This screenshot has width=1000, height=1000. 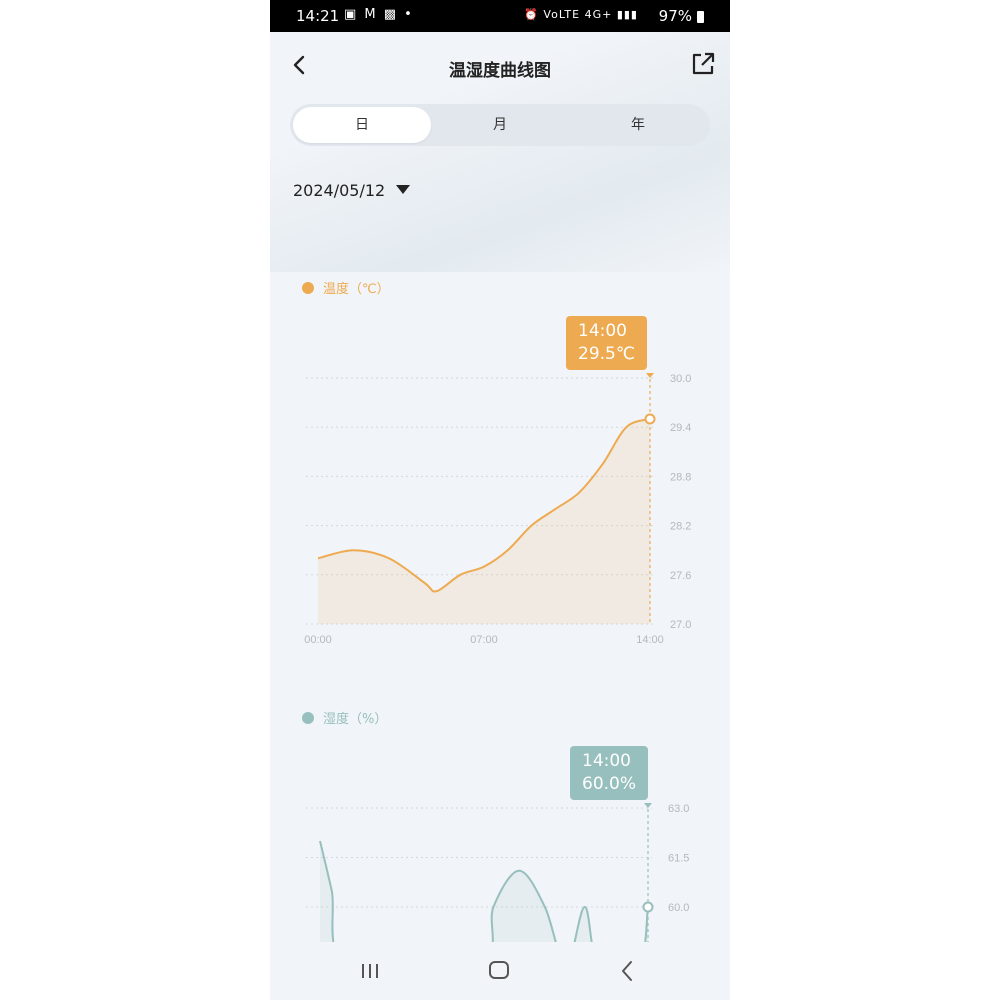 What do you see at coordinates (700, 17) in the screenshot?
I see `battery-icon` at bounding box center [700, 17].